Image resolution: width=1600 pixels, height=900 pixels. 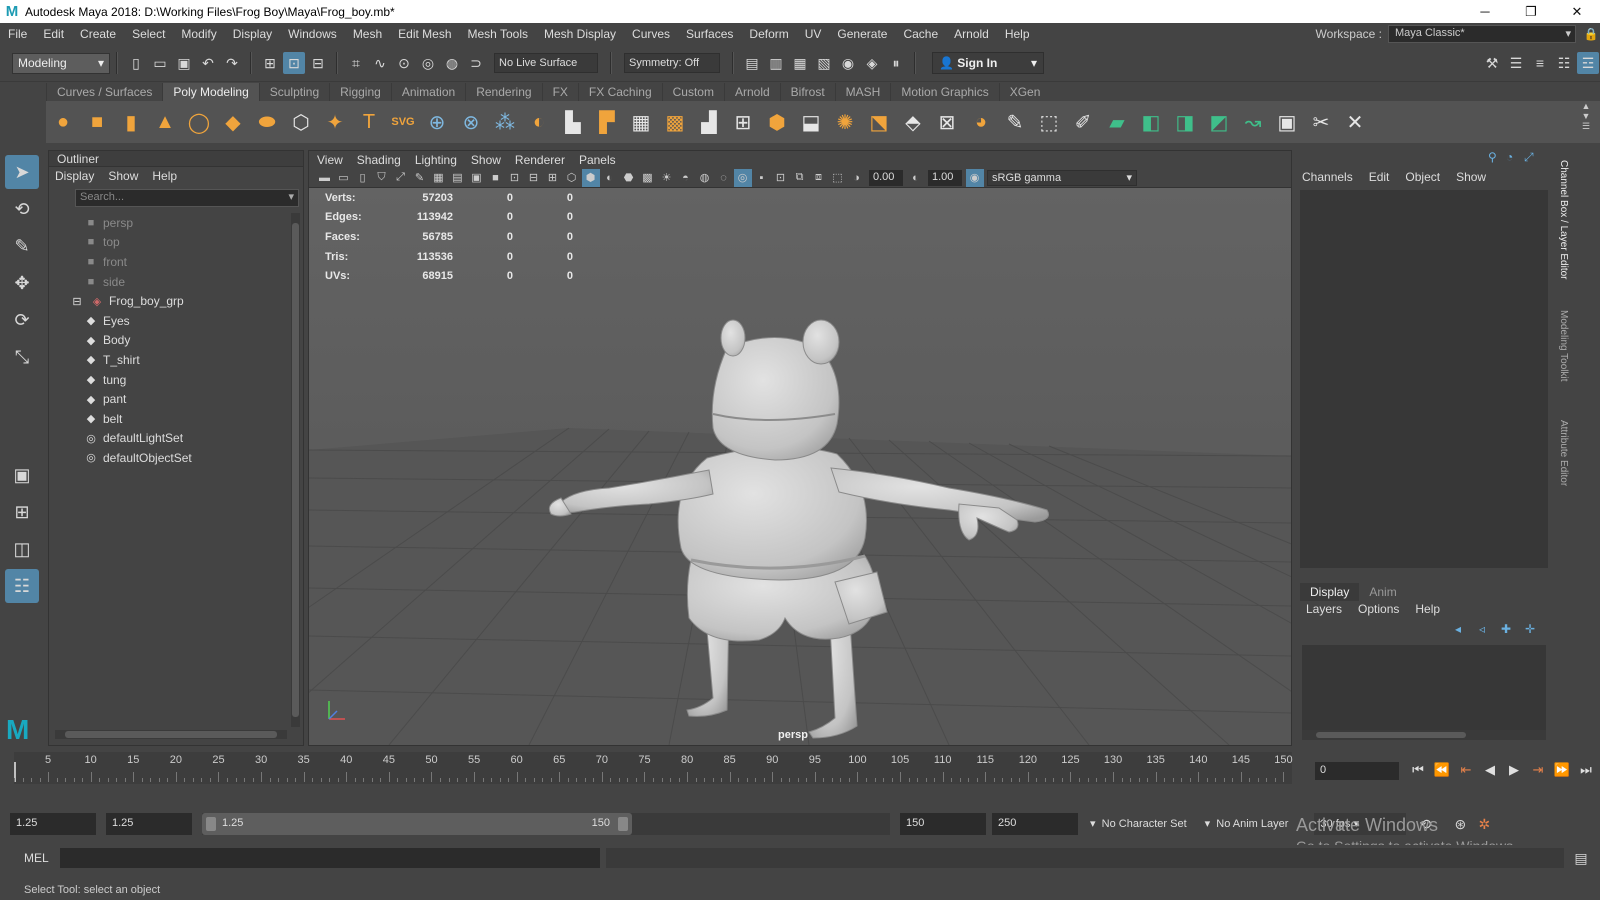 I want to click on render-setup-icon: ◈, so click(x=872, y=63).